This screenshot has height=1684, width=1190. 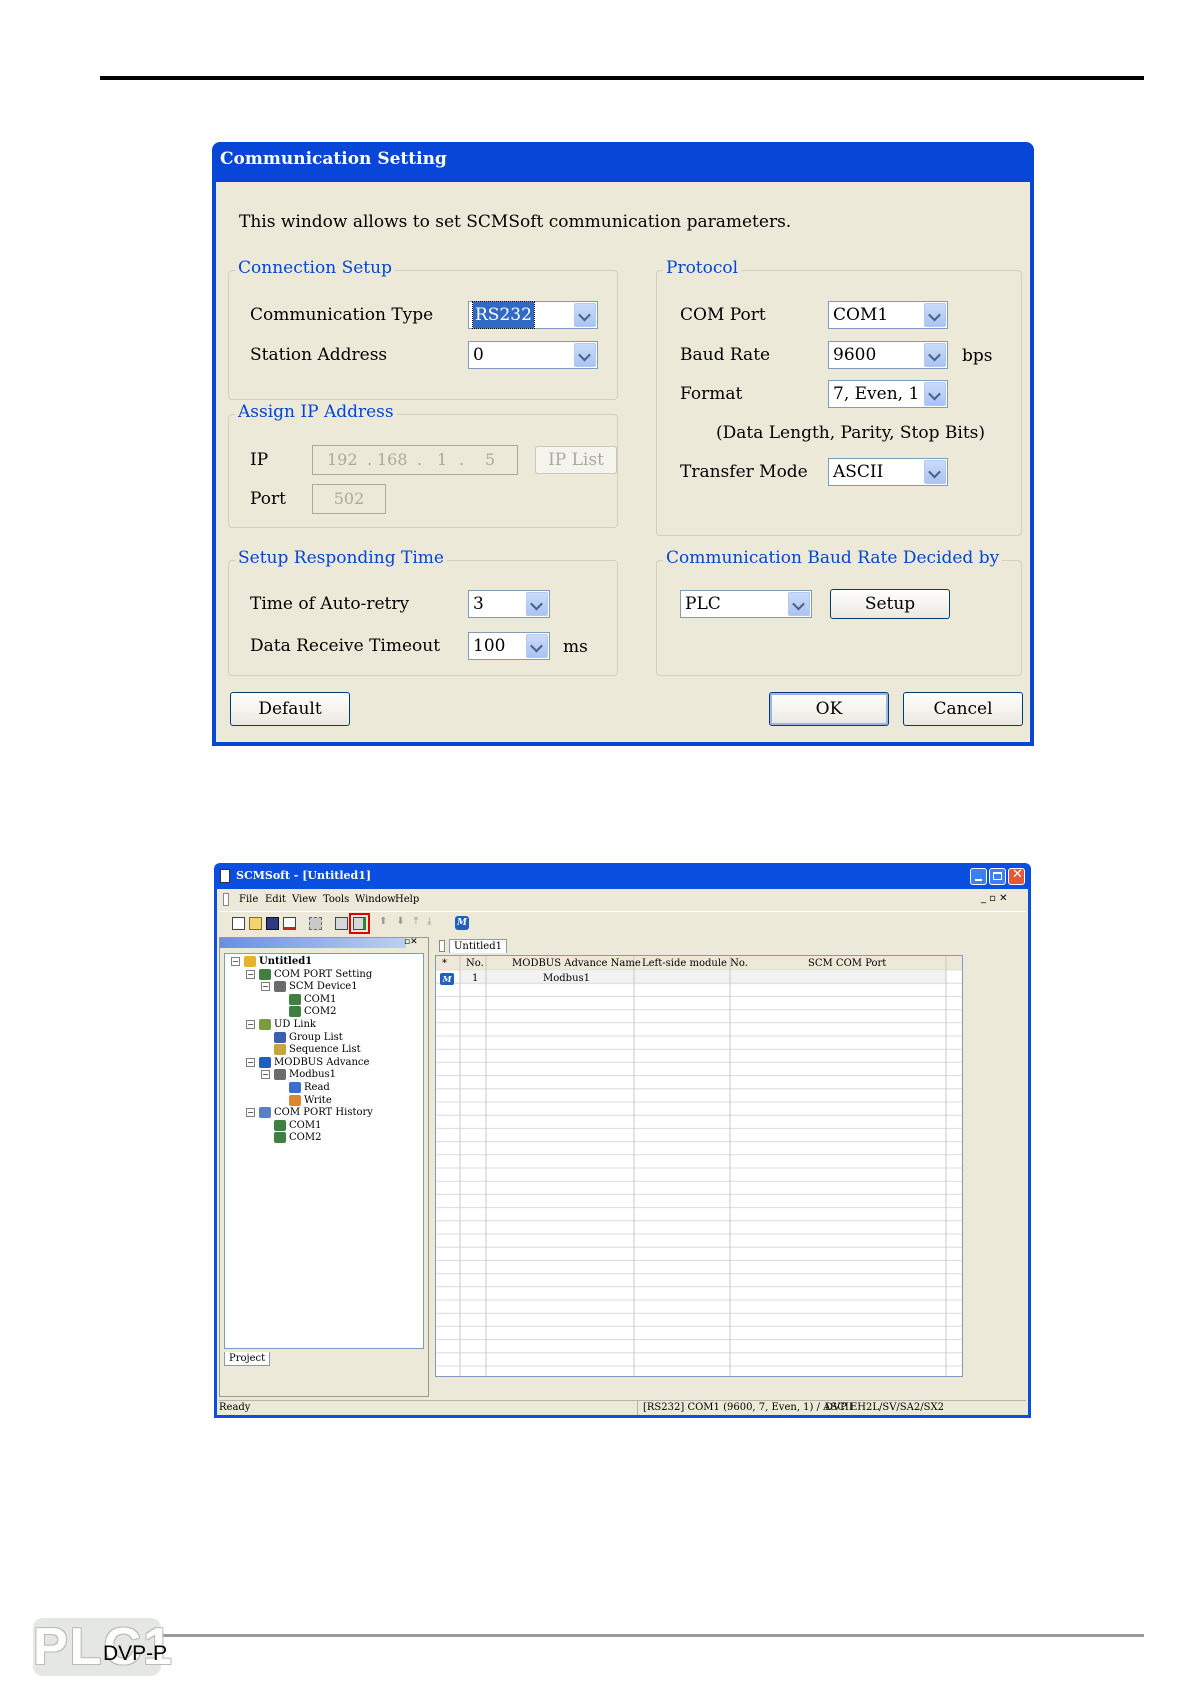 What do you see at coordinates (622, 900) in the screenshot?
I see `menu-bar: File Edit View Tools Window Help _ ▫ ✕` at bounding box center [622, 900].